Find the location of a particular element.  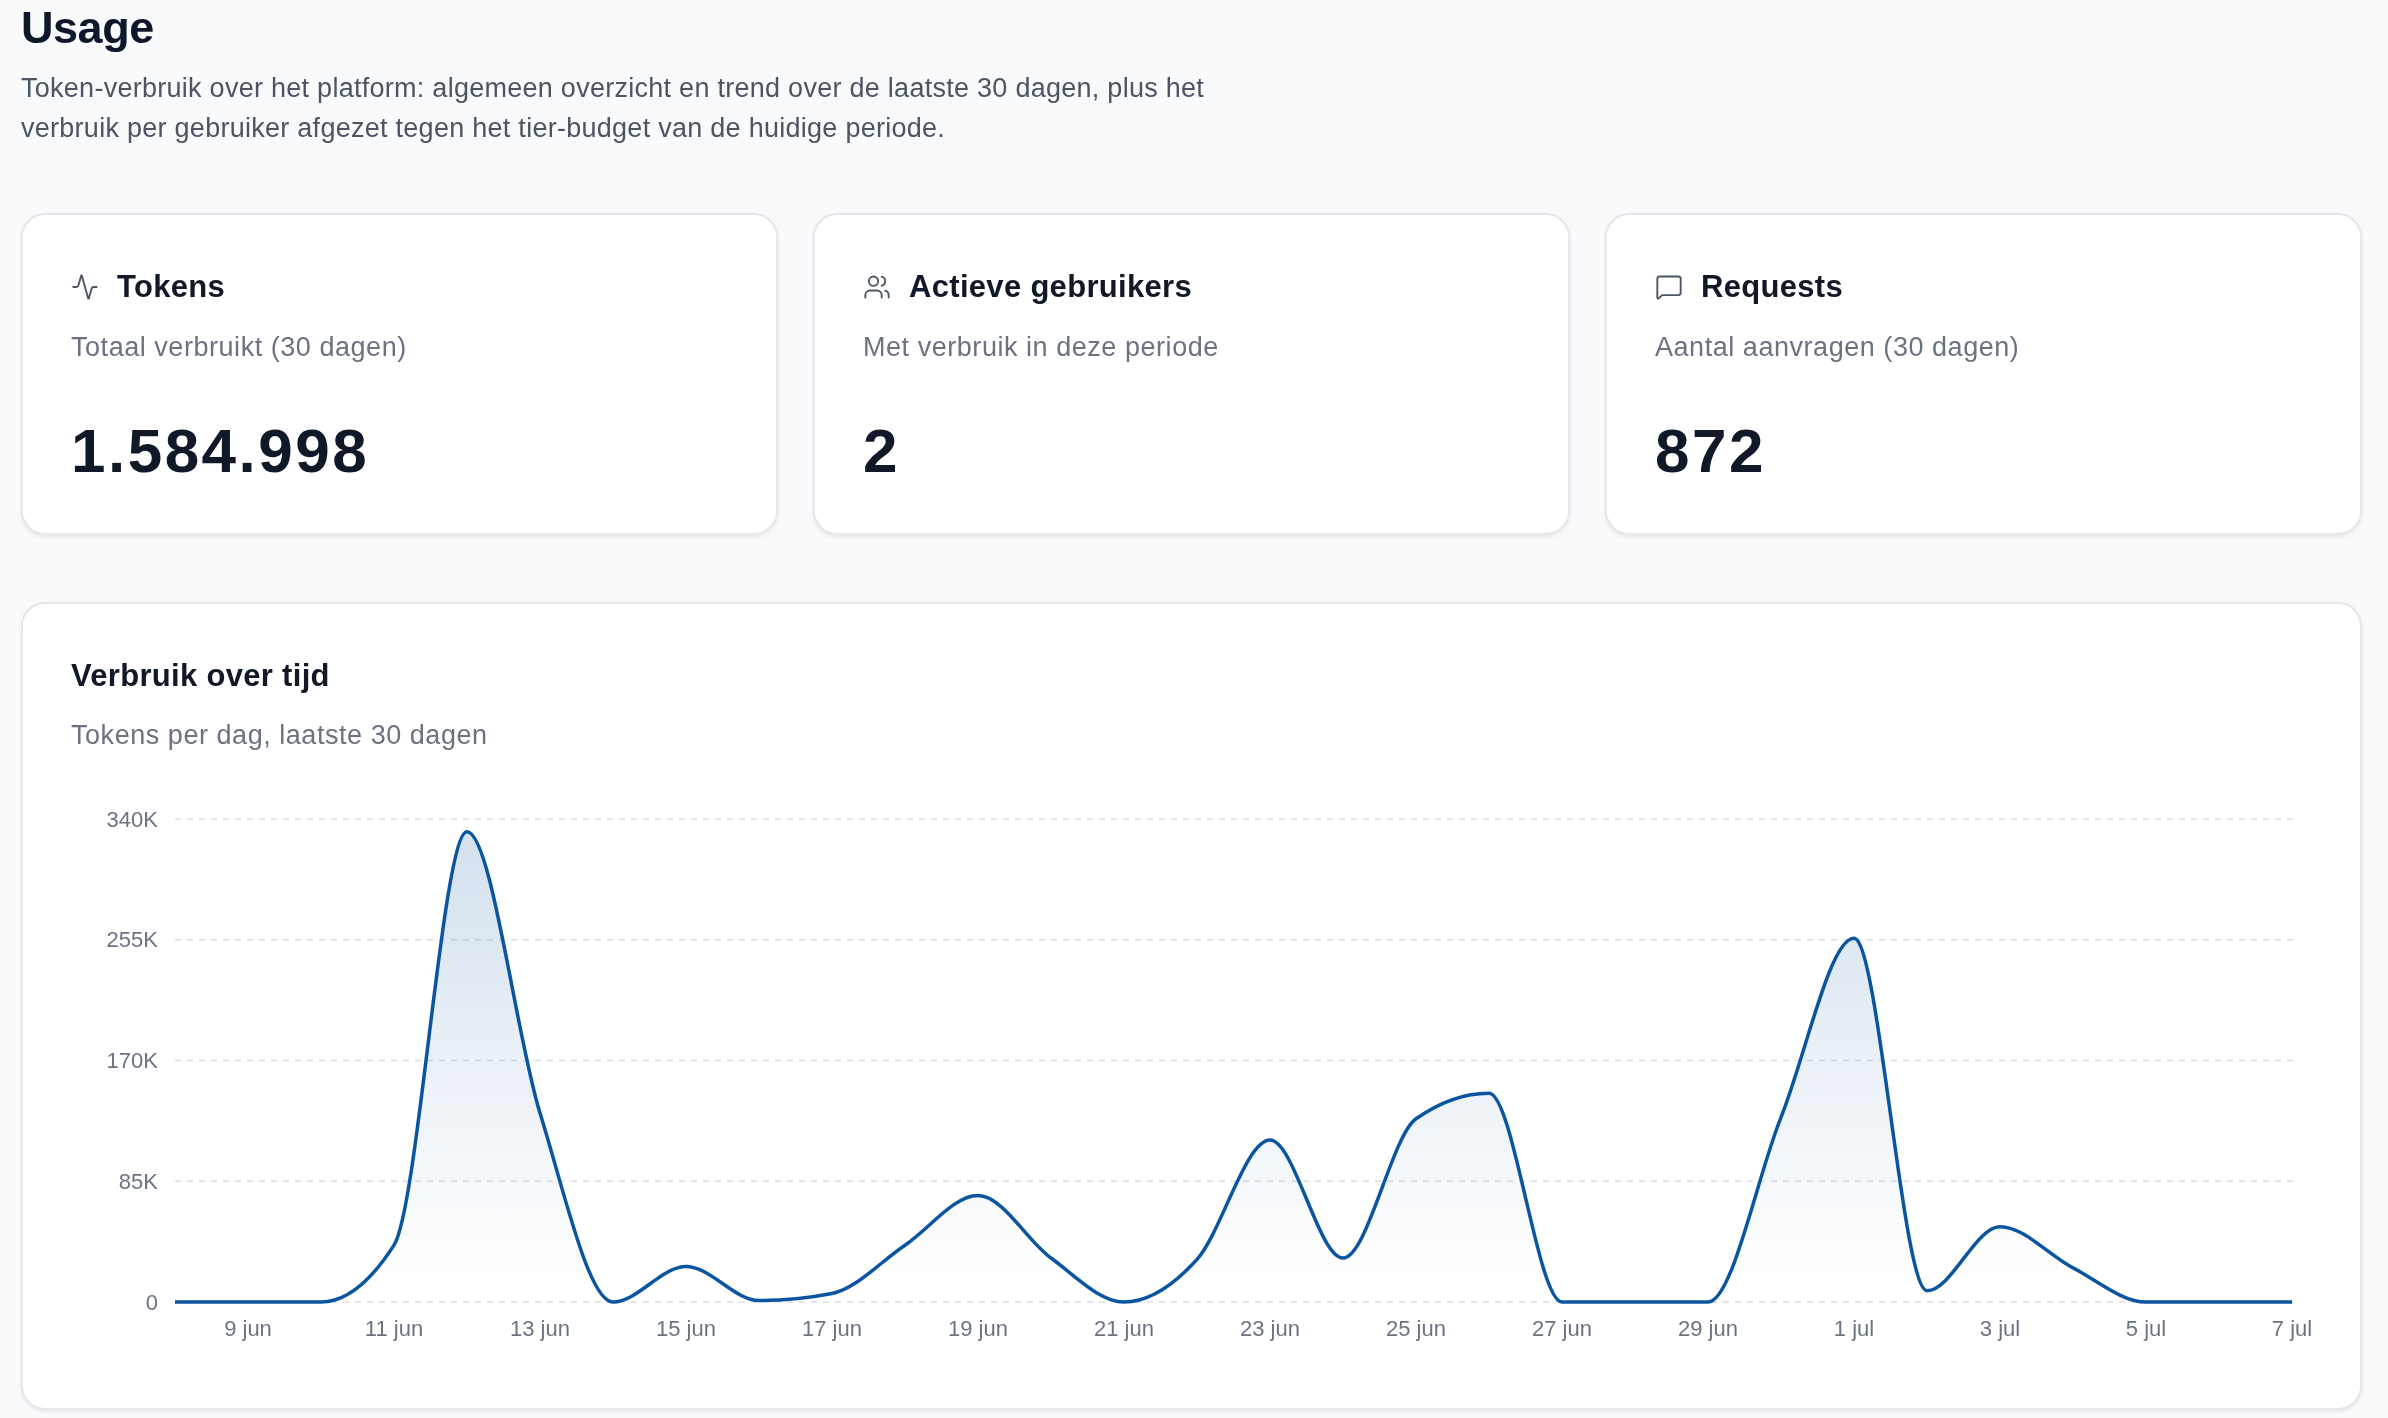

x-axis-label: 27 jun is located at coordinates (1562, 1328).